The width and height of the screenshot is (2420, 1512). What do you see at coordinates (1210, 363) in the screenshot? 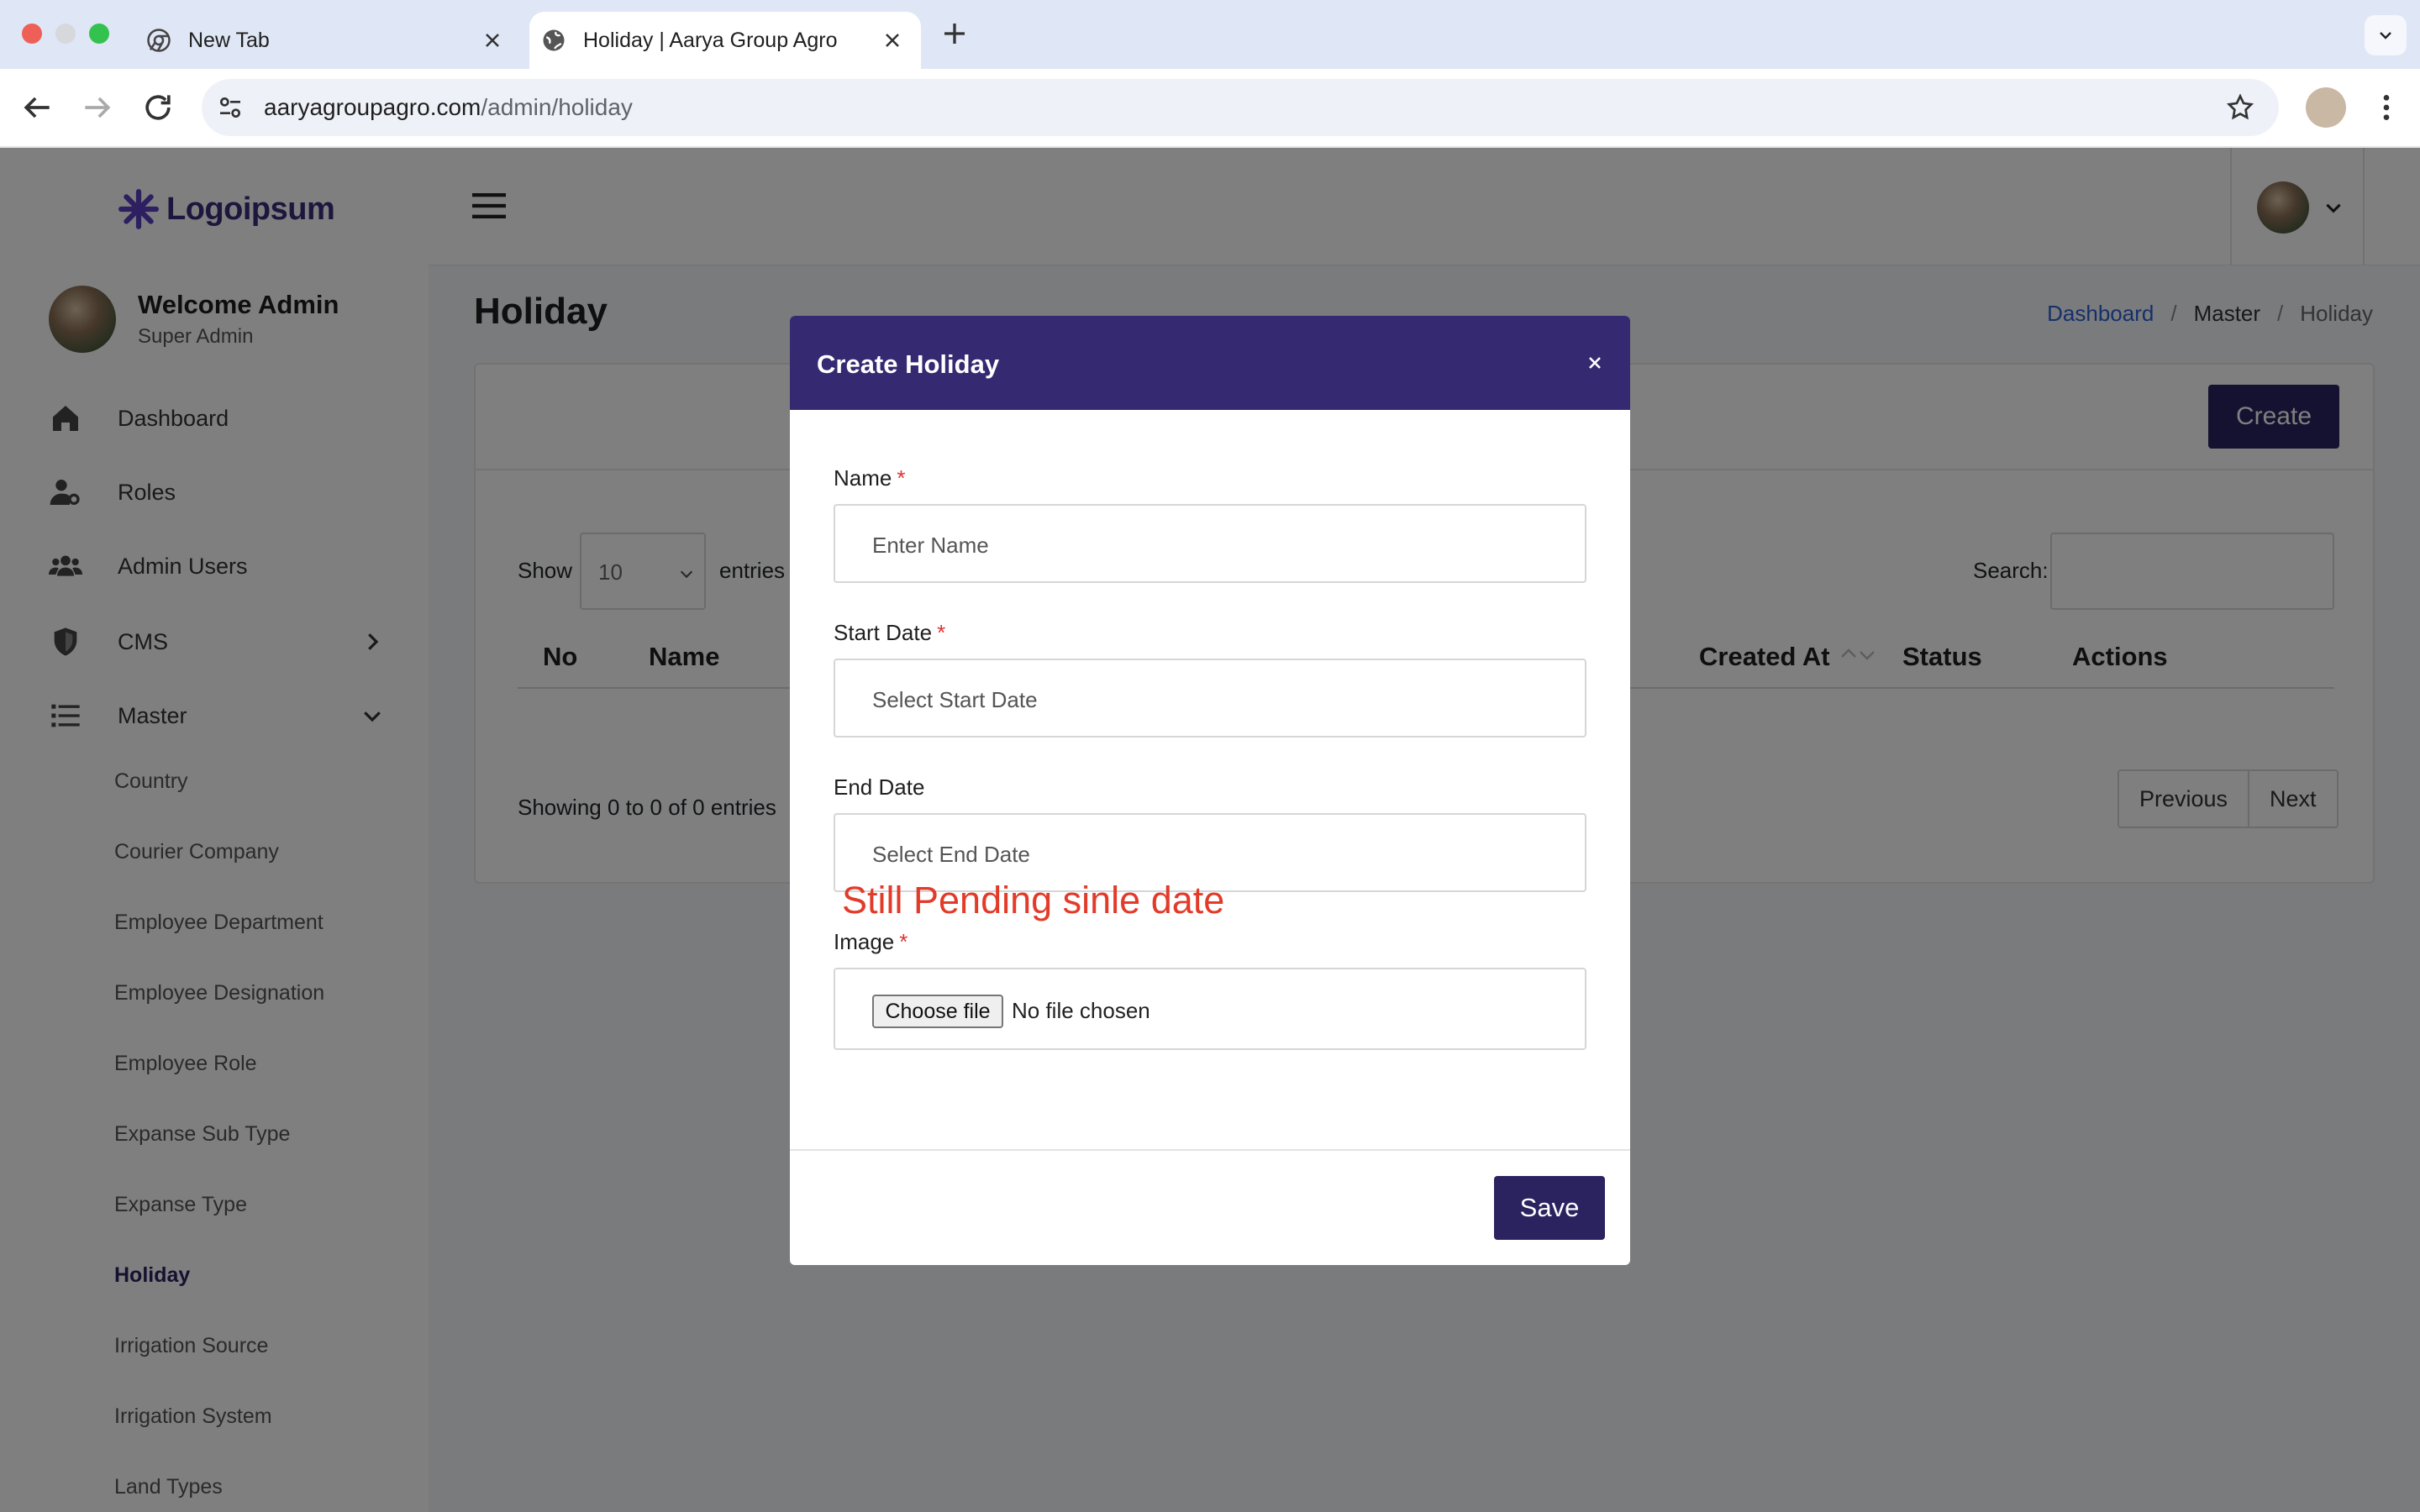
I see `modal-header: Create Holiday` at bounding box center [1210, 363].